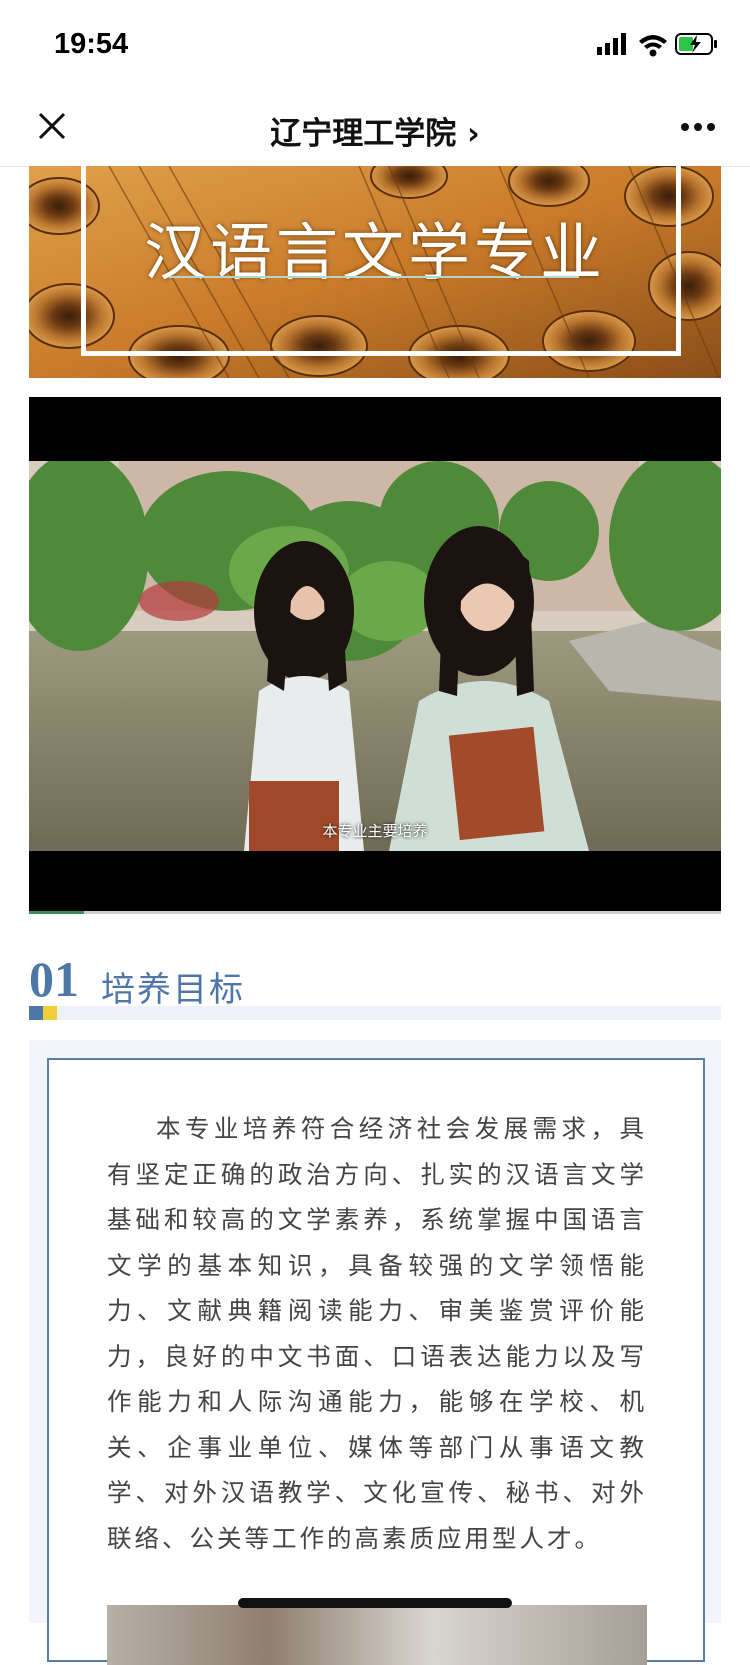  What do you see at coordinates (375, 45) in the screenshot?
I see `status-bar: 19:54` at bounding box center [375, 45].